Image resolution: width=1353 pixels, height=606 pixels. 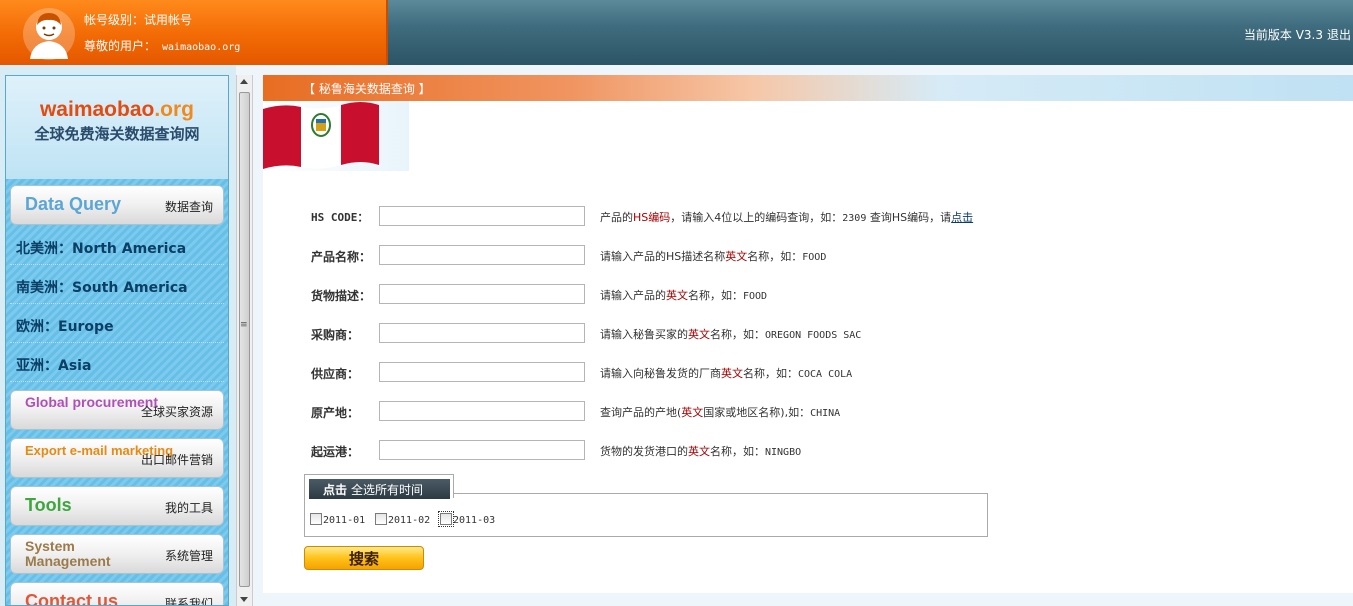 I want to click on supplier-label: 供应商：, so click(x=335, y=374).